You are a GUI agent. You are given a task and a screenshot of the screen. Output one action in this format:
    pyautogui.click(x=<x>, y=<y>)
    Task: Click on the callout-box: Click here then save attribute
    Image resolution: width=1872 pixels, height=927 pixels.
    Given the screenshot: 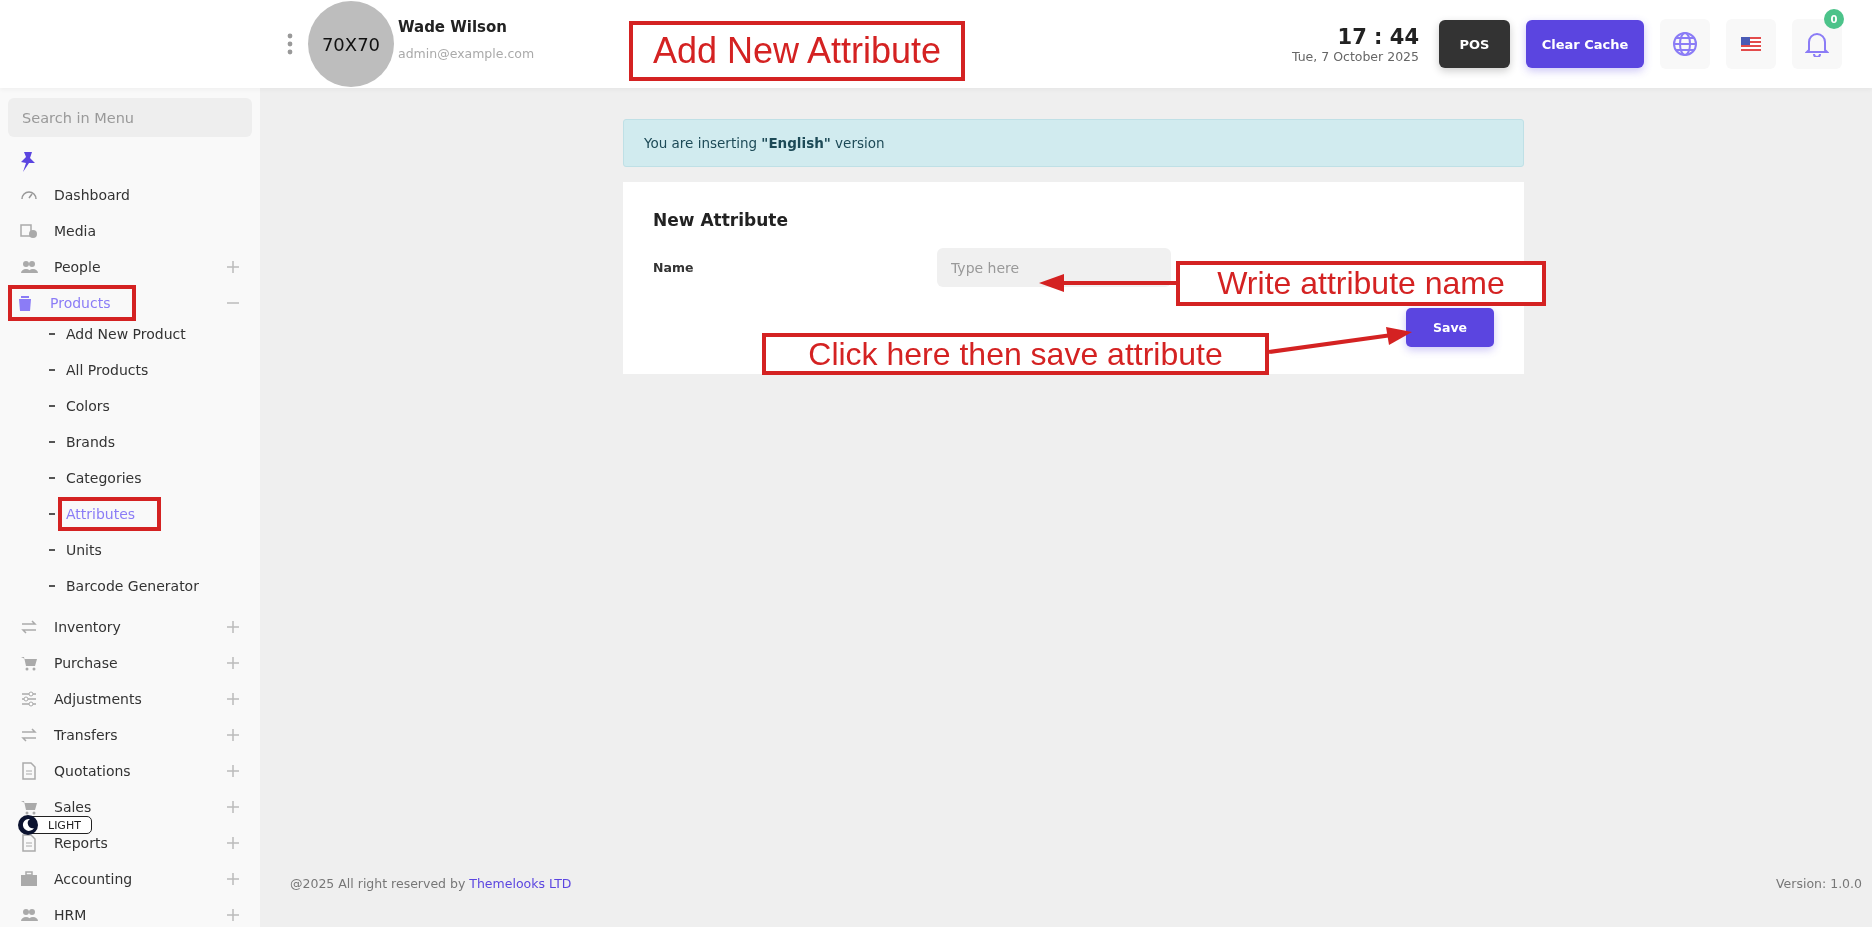 What is the action you would take?
    pyautogui.click(x=1015, y=354)
    